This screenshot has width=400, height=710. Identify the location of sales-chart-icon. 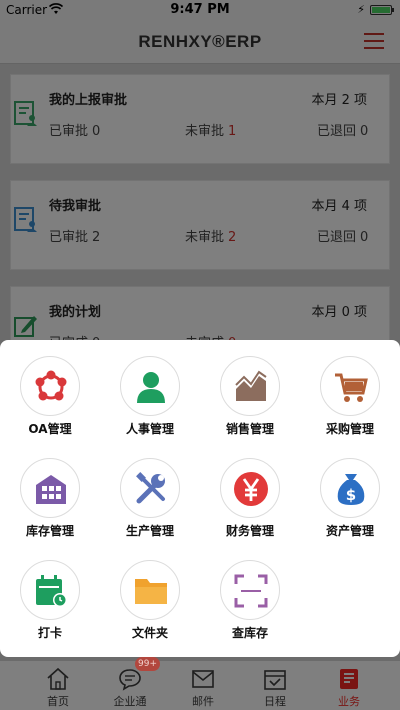
(251, 385).